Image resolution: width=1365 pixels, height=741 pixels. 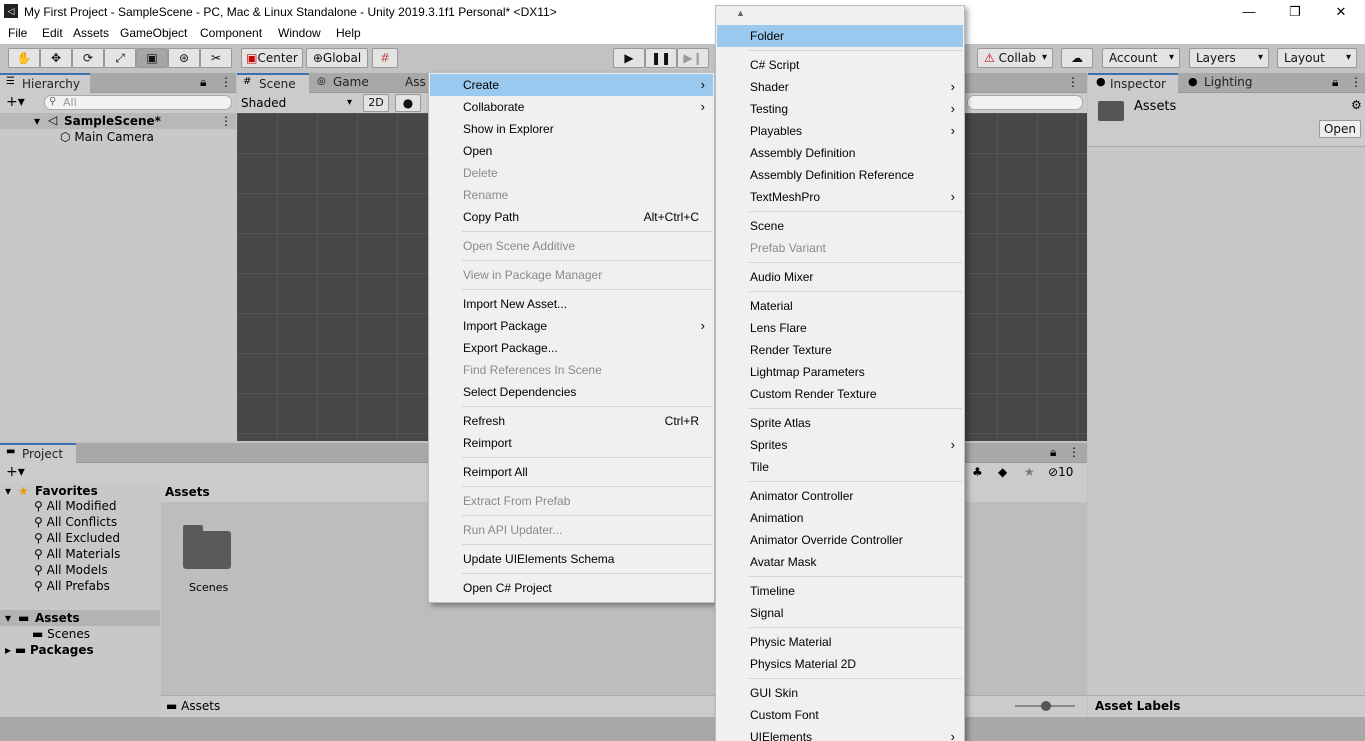 I want to click on folder-tree-assets: ▾ ▬ Assets, so click(x=80, y=618).